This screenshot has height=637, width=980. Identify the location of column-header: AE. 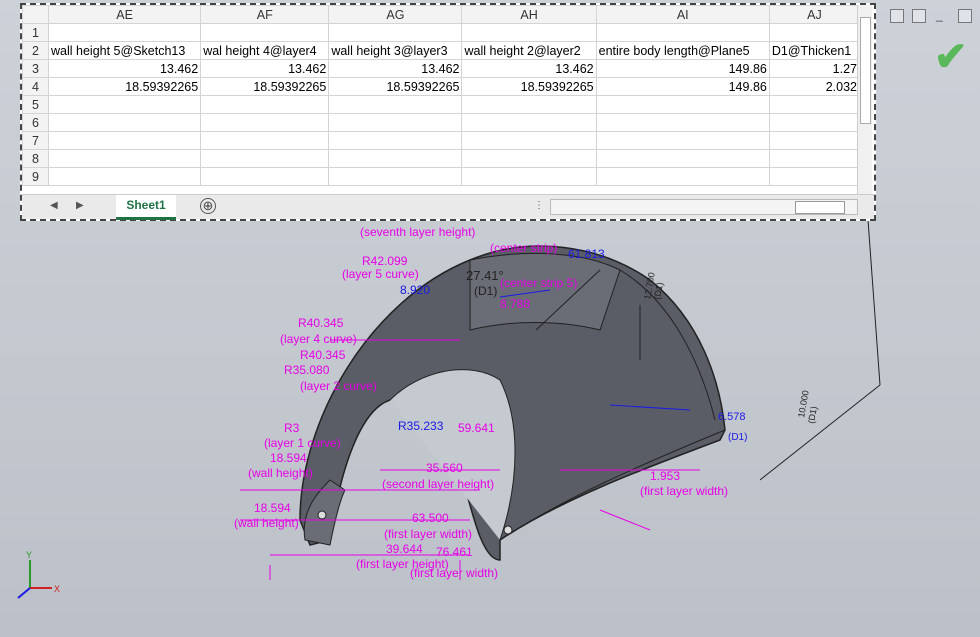
(125, 14).